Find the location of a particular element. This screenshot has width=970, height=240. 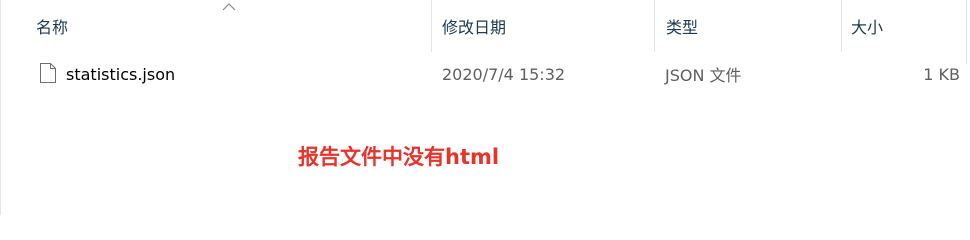

file-icon is located at coordinates (48, 73).